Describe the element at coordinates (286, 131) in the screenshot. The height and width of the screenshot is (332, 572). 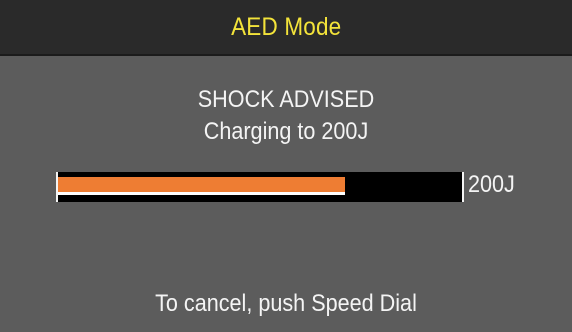
I see `charging-status-message: Charging to 200J` at that location.